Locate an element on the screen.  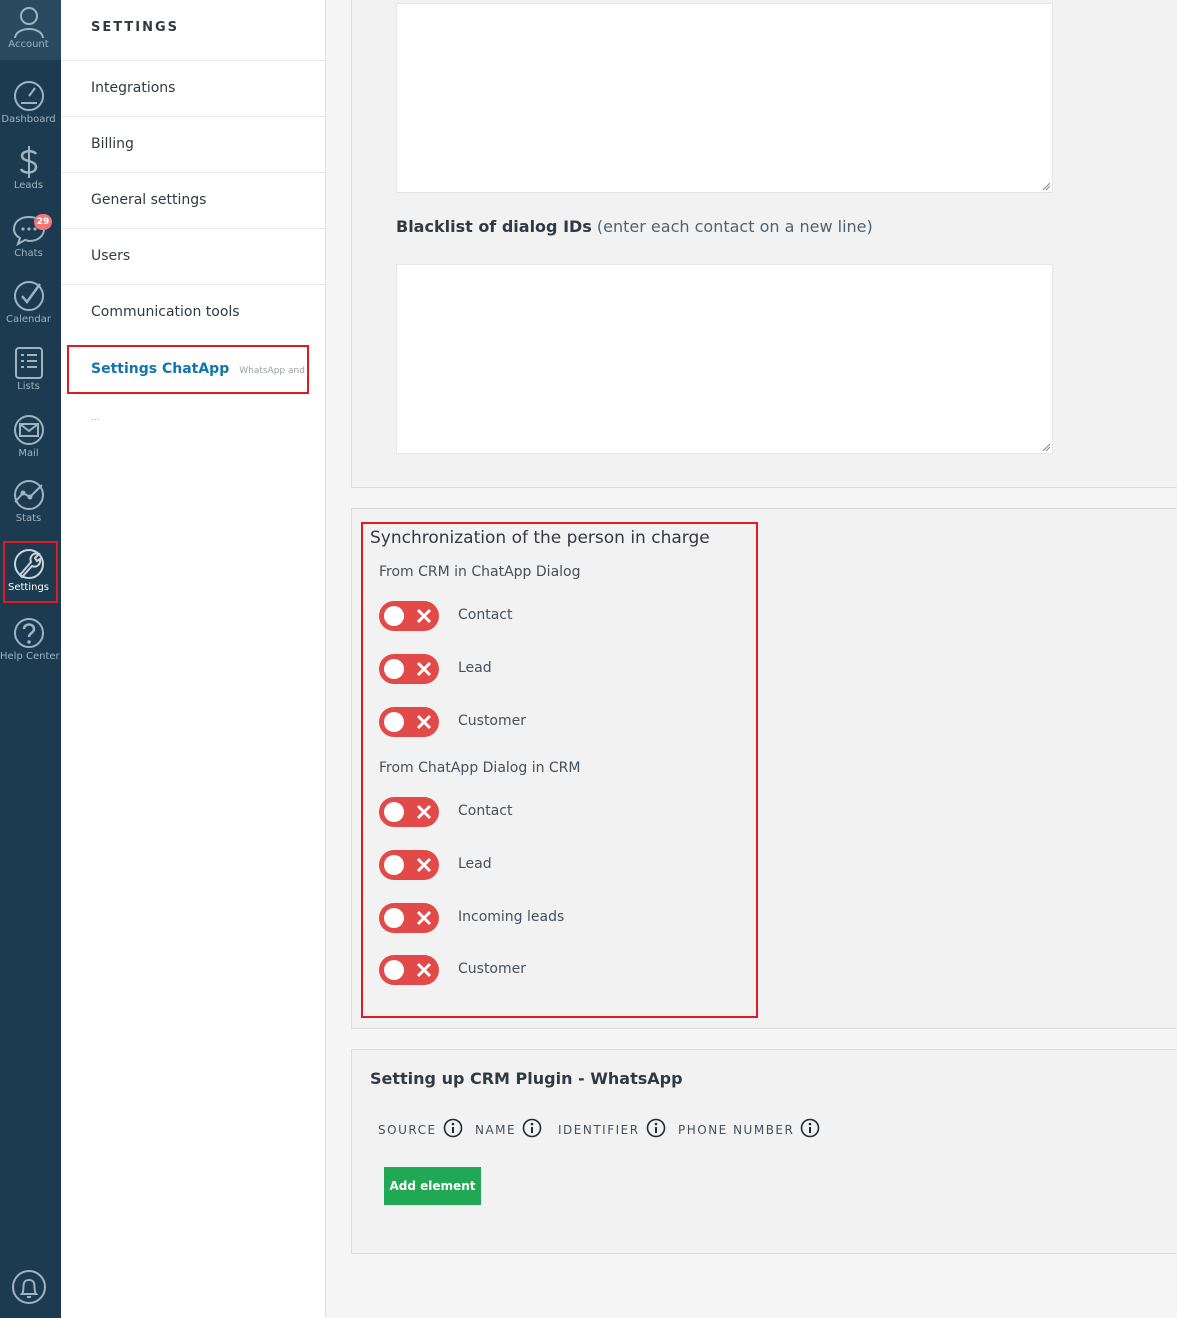
nav-account: Account is located at coordinates (28, 27).